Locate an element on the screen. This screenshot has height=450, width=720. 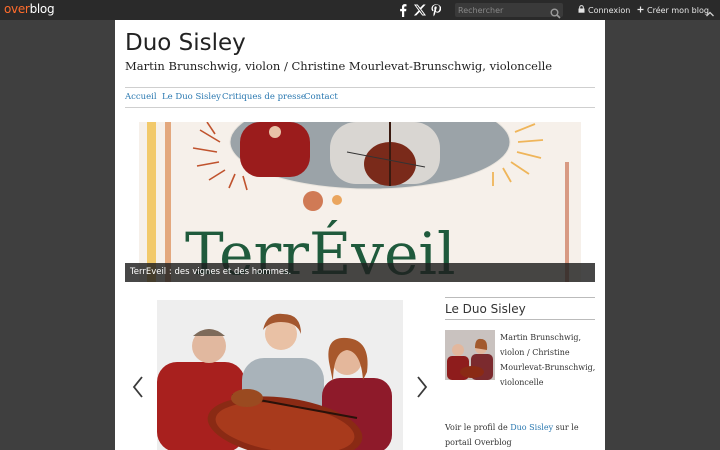
nav-item-le-duo-sisley: Le Duo Sisley is located at coordinates (191, 97).